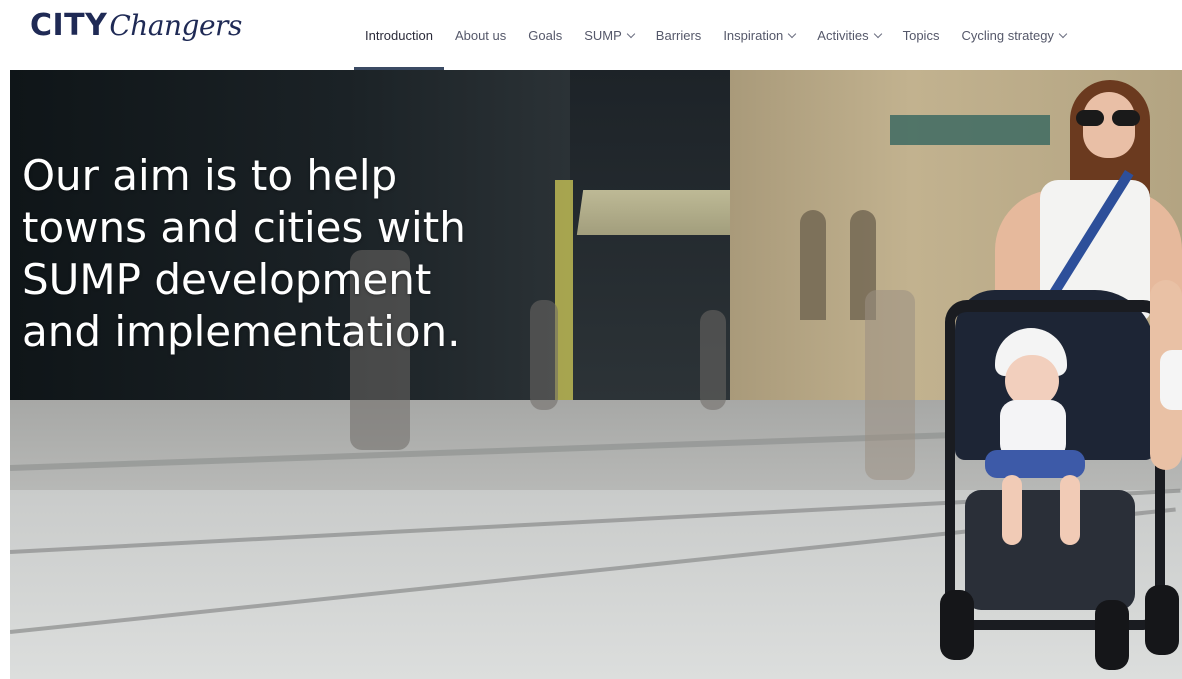 This screenshot has width=1182, height=679. What do you see at coordinates (227, 279) in the screenshot?
I see `hero-headline-line: SUMP development` at bounding box center [227, 279].